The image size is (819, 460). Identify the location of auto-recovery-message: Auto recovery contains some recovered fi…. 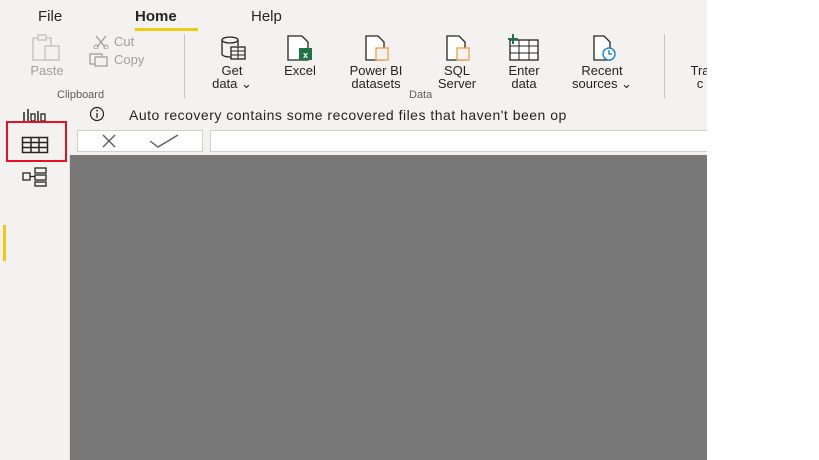
(348, 115).